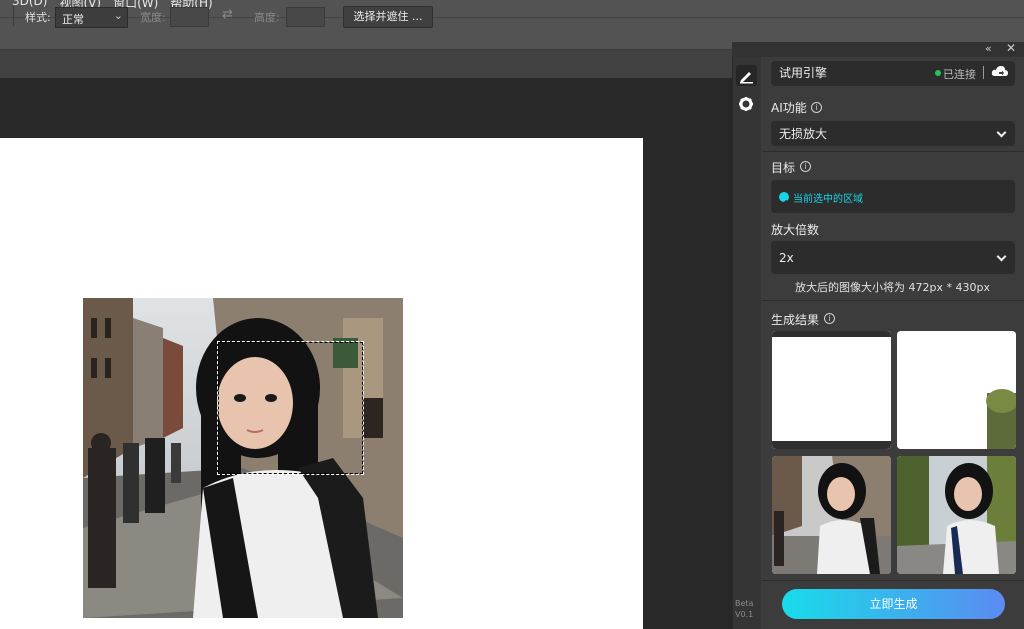  What do you see at coordinates (803, 73) in the screenshot?
I see `engine-name: 试用引擎` at bounding box center [803, 73].